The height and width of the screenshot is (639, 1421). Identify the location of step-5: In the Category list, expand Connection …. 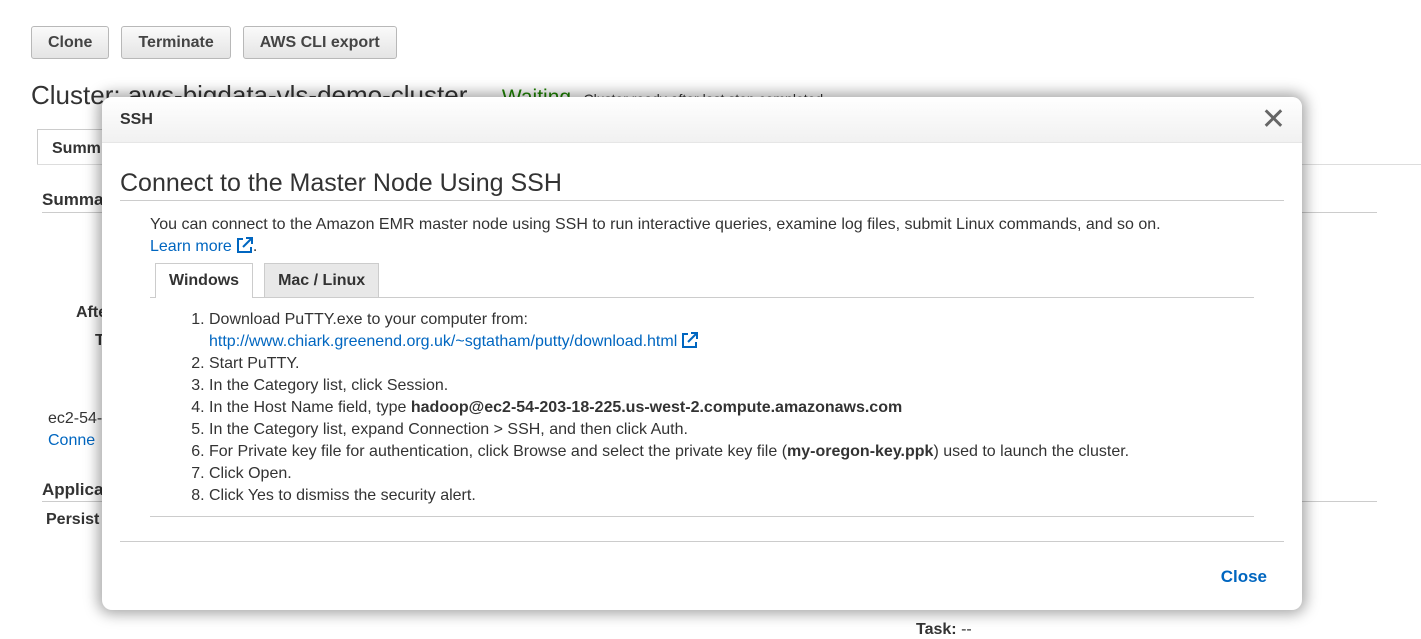
(669, 430).